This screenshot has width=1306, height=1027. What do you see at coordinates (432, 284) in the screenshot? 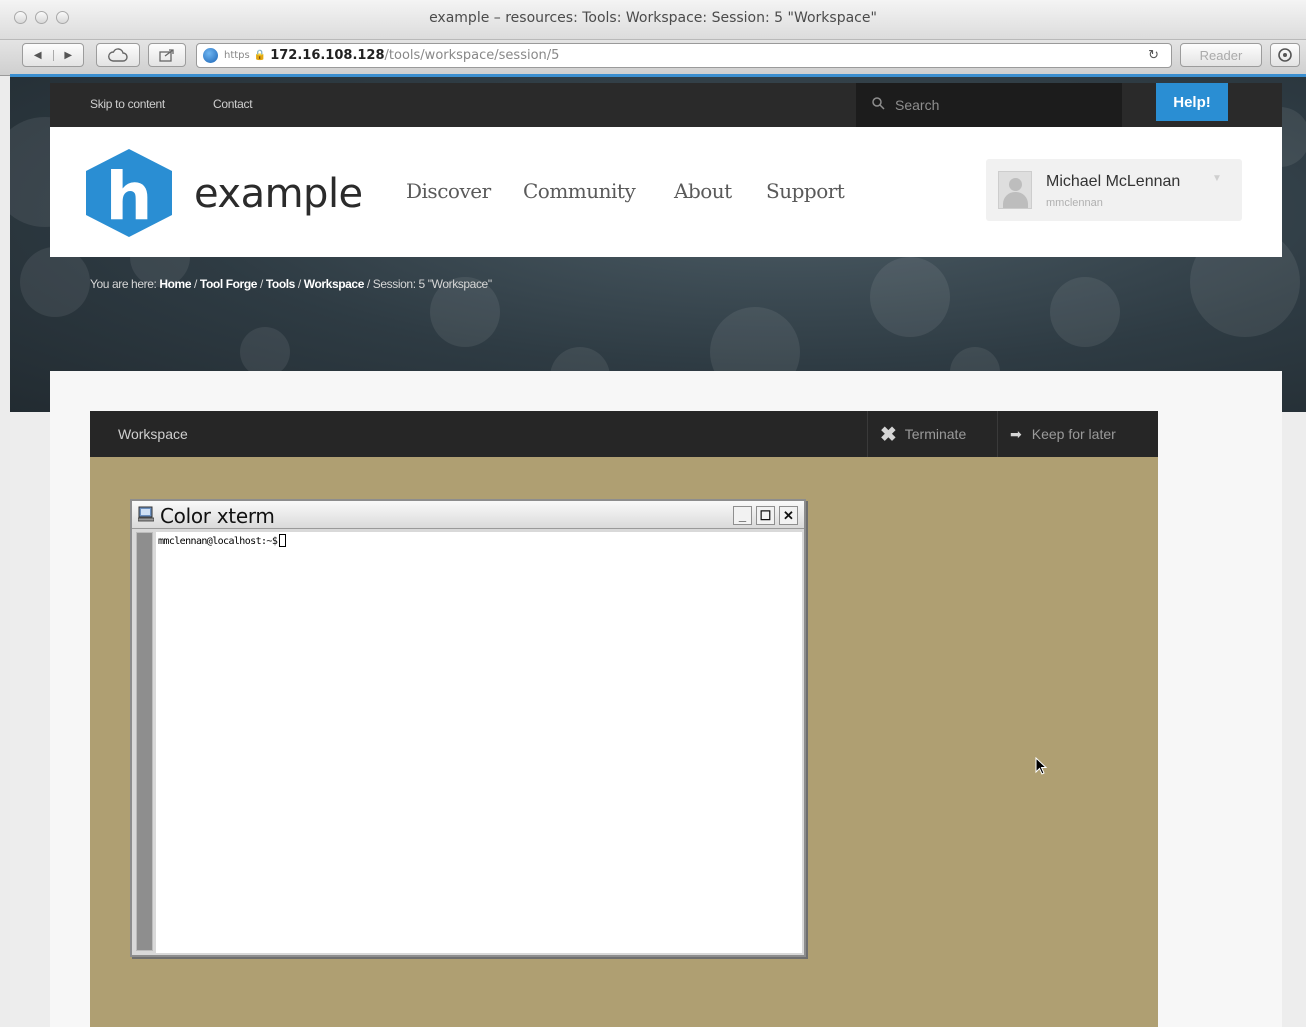
I see `breadcrumb-current: Session: 5 "Workspace"` at bounding box center [432, 284].